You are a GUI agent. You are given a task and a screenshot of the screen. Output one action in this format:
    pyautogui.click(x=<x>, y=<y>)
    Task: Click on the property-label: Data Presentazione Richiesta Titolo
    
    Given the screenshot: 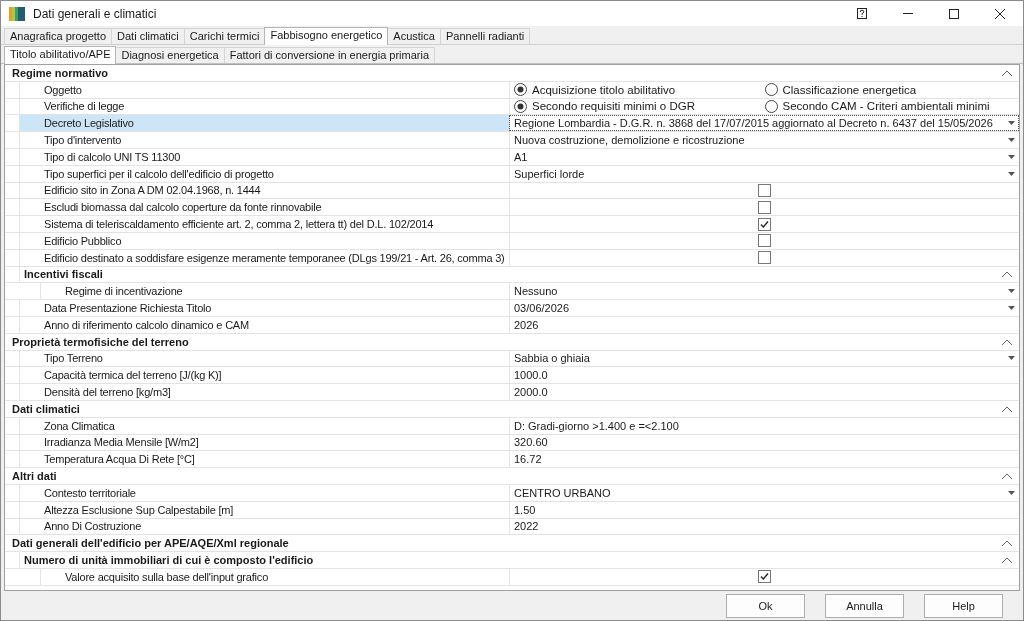 What is the action you would take?
    pyautogui.click(x=264, y=308)
    